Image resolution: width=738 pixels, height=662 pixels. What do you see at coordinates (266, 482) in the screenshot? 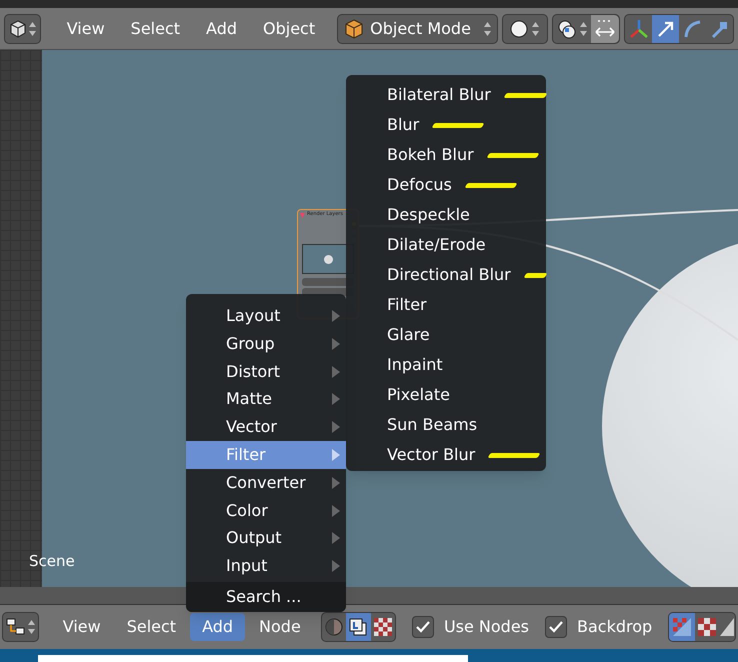
I see `menu-item: Converter` at bounding box center [266, 482].